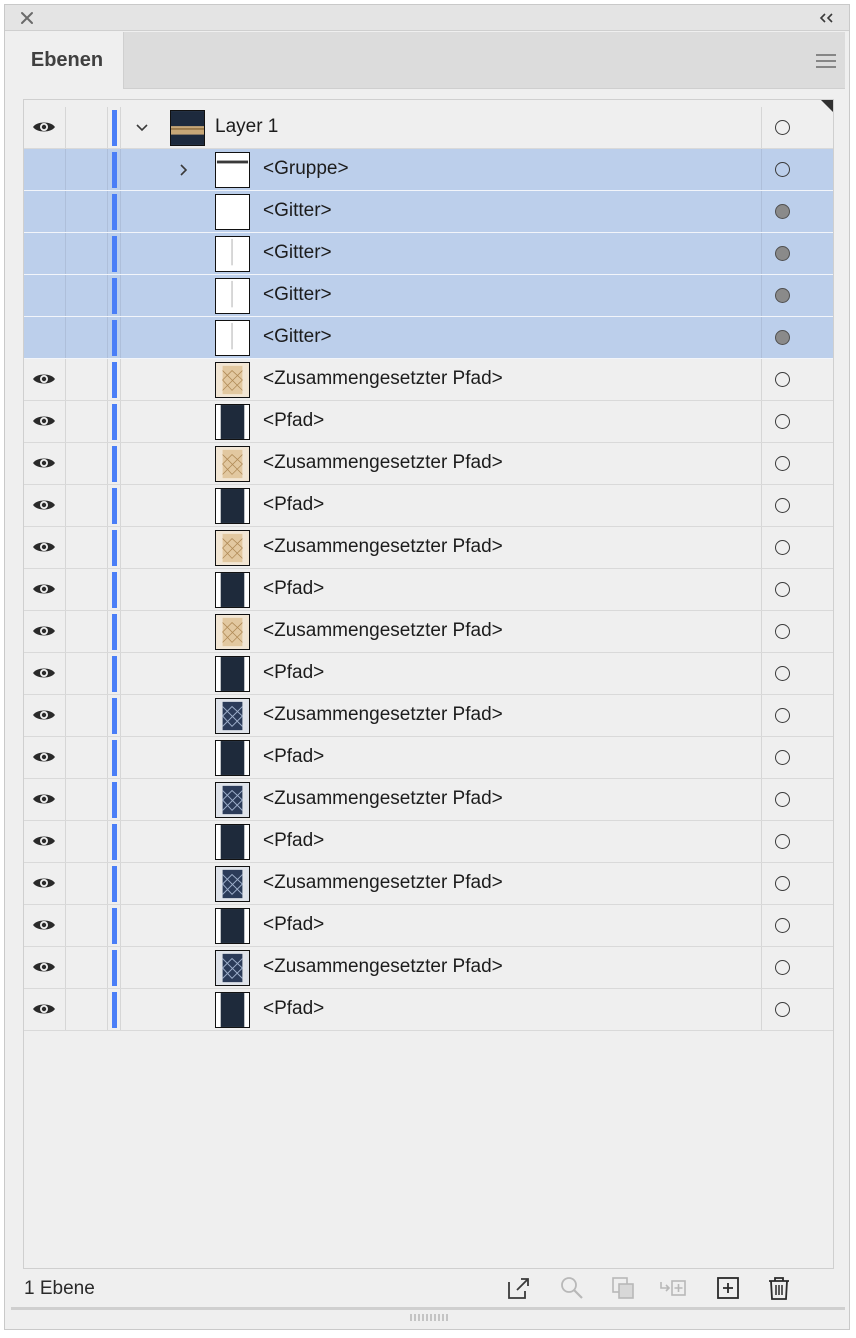 The height and width of the screenshot is (1338, 856). I want to click on make-clipping-mask-icon, so click(623, 1288).